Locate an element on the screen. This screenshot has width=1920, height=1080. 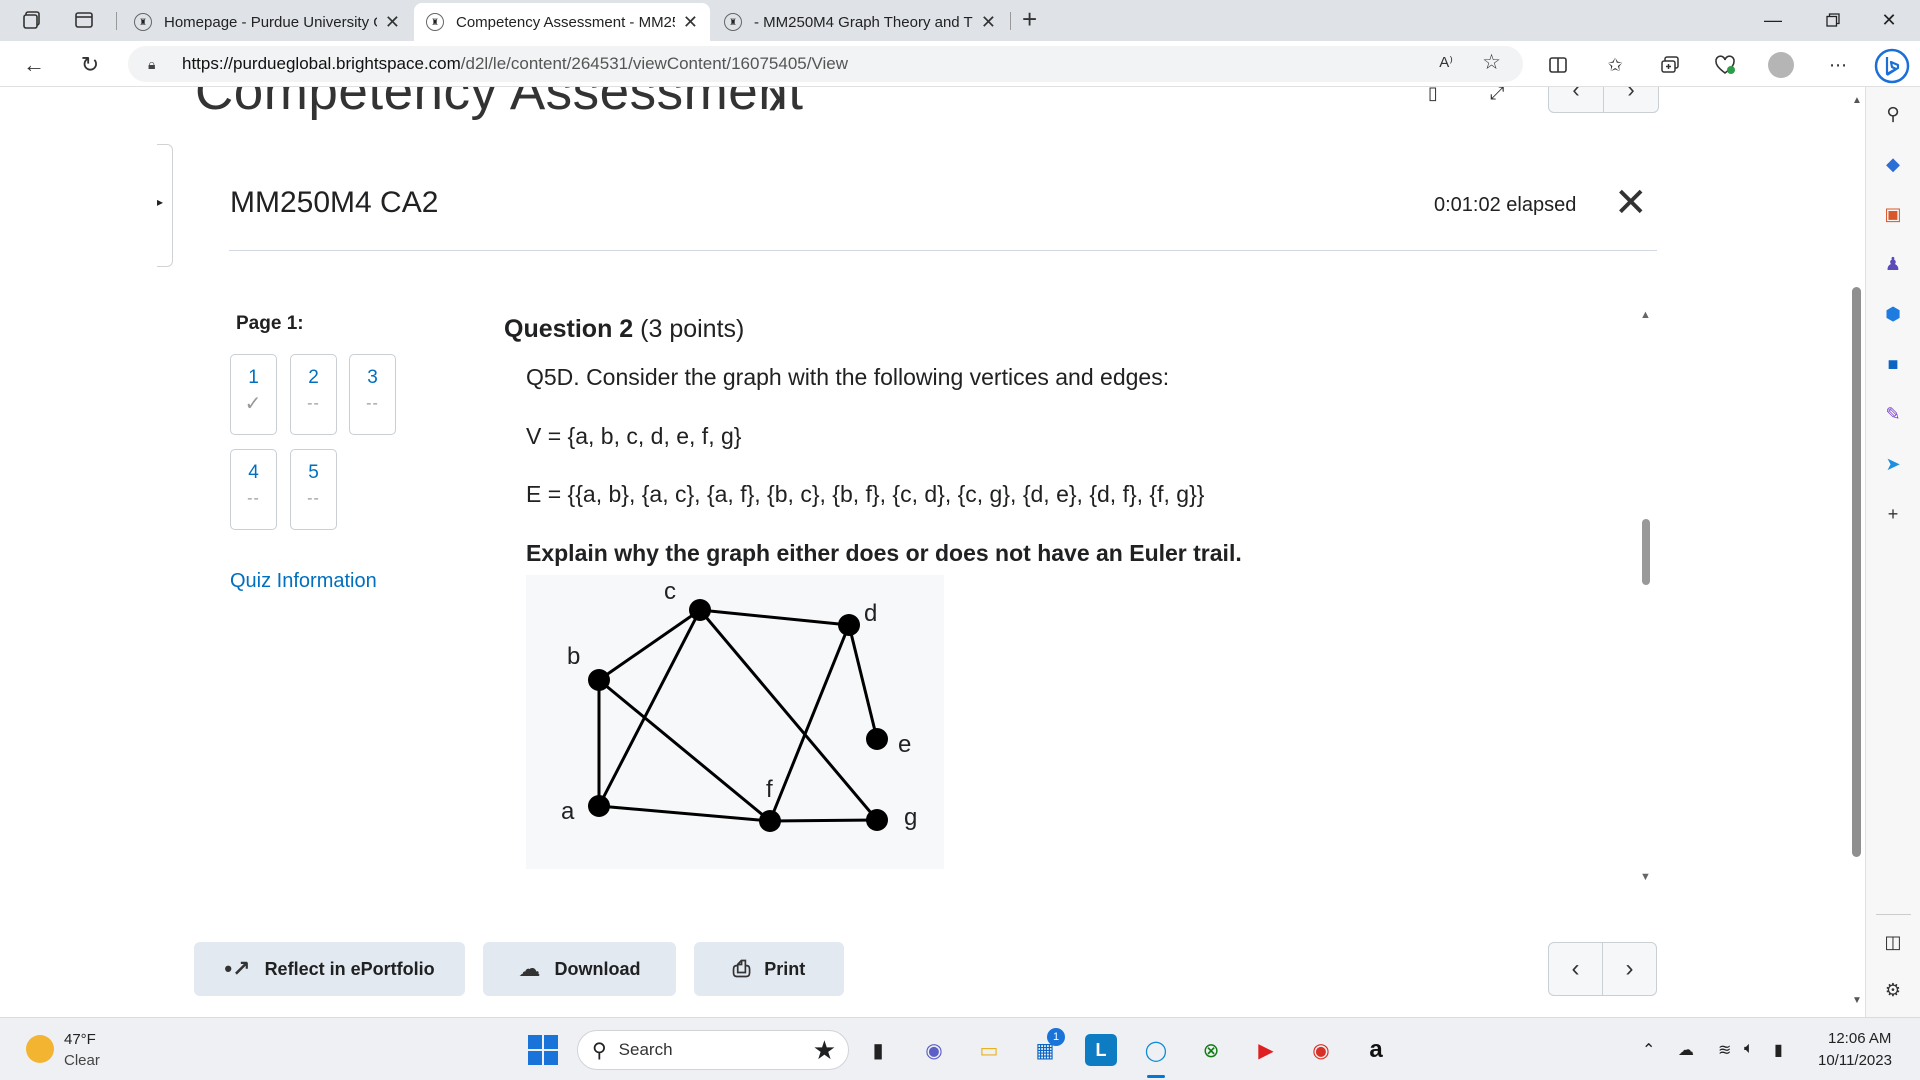
reflect-eportfolio-button: •↗ Reflect in ePortfolio is located at coordinates (329, 969).